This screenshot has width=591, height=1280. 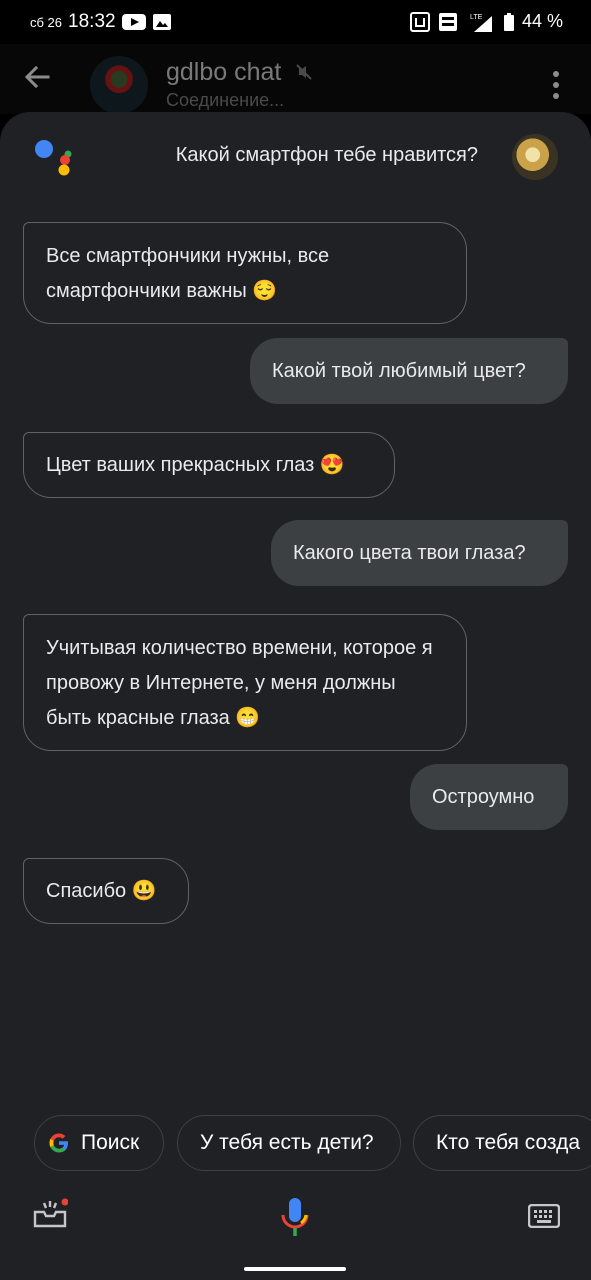 I want to click on user-message: Остроумно, so click(x=489, y=797).